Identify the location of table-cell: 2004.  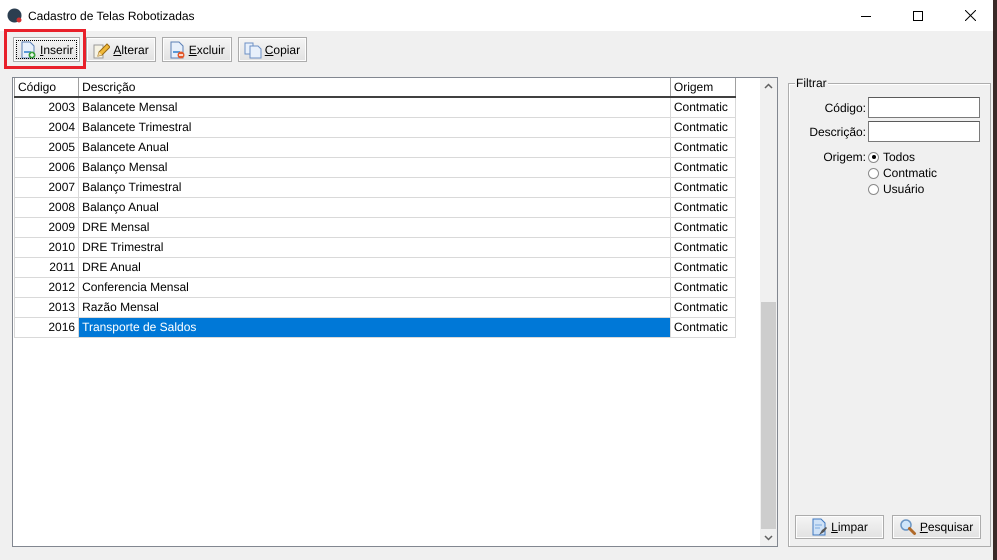
(46, 127).